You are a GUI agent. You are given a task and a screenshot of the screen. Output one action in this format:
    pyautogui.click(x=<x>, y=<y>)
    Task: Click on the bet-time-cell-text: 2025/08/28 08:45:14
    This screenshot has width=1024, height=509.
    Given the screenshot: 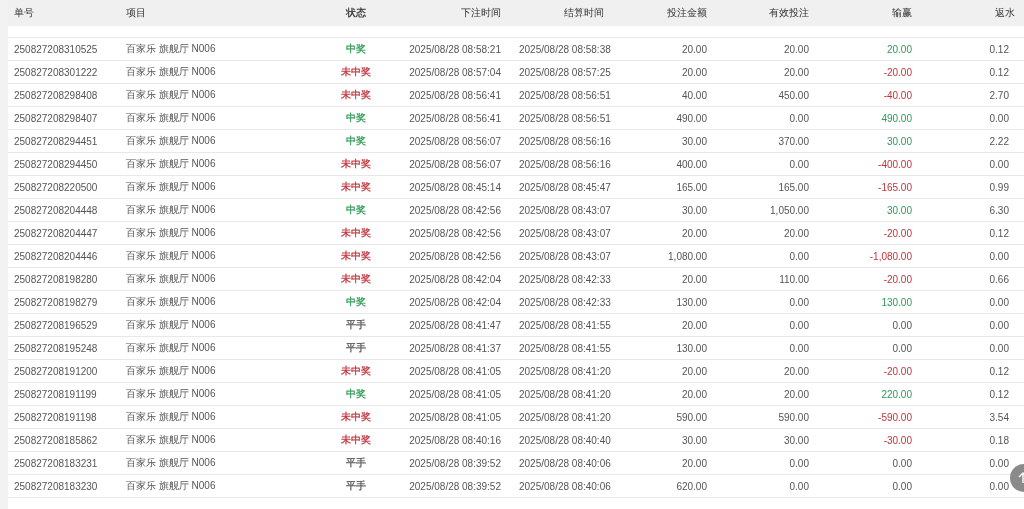 What is the action you would take?
    pyautogui.click(x=455, y=187)
    